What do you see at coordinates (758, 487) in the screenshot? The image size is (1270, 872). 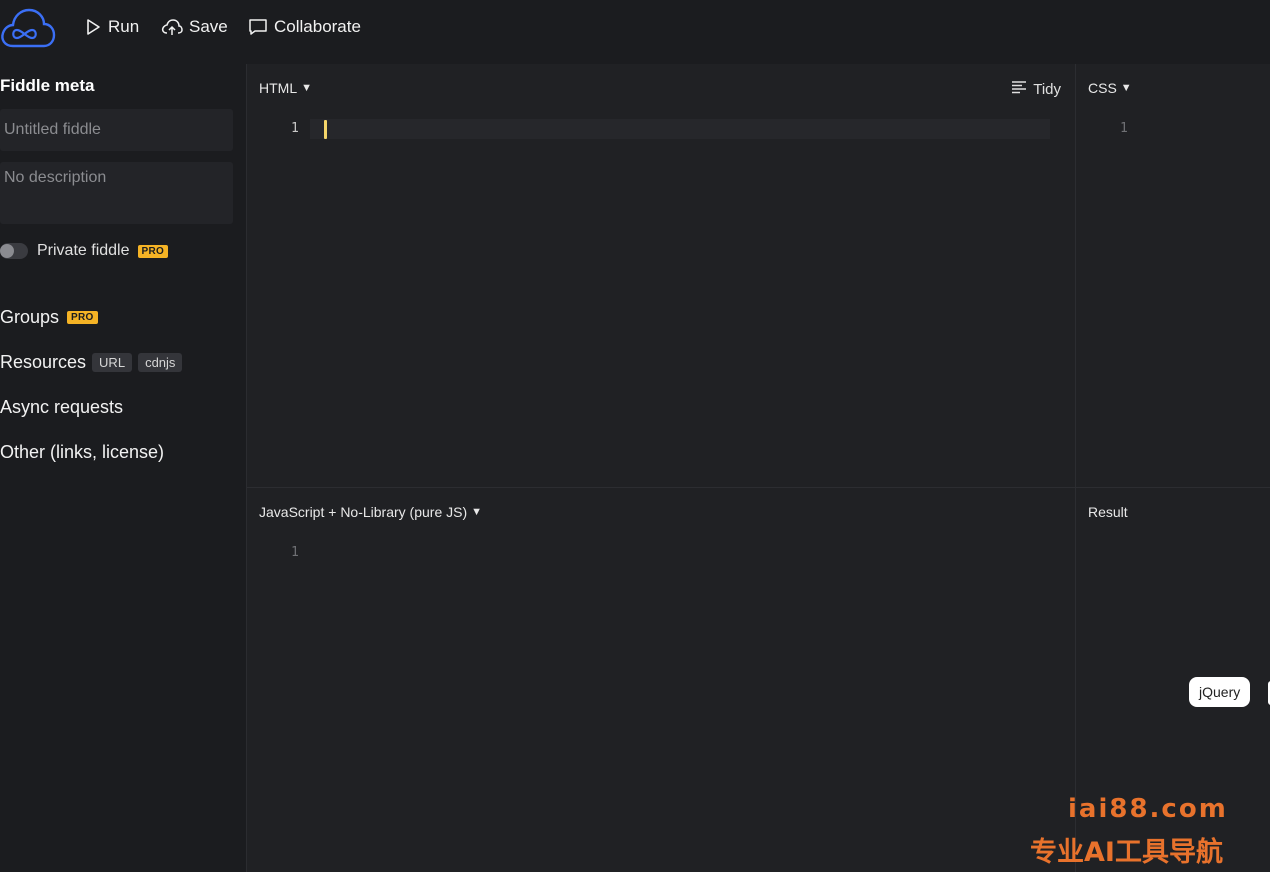 I see `horizontal-divider` at bounding box center [758, 487].